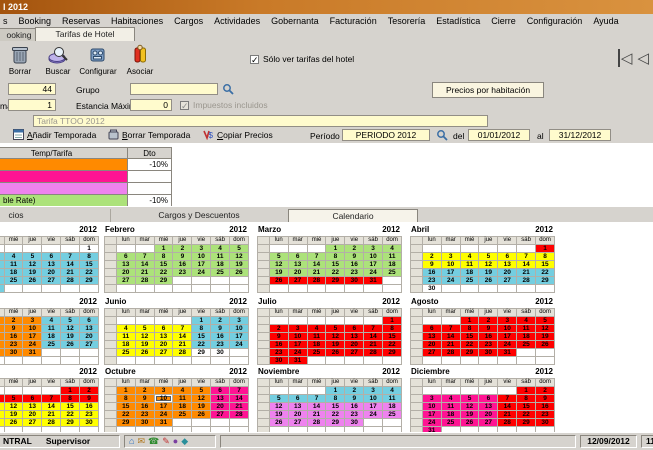 This screenshot has width=653, height=450. I want to click on menu-item-cargos: Cargos, so click(188, 21).